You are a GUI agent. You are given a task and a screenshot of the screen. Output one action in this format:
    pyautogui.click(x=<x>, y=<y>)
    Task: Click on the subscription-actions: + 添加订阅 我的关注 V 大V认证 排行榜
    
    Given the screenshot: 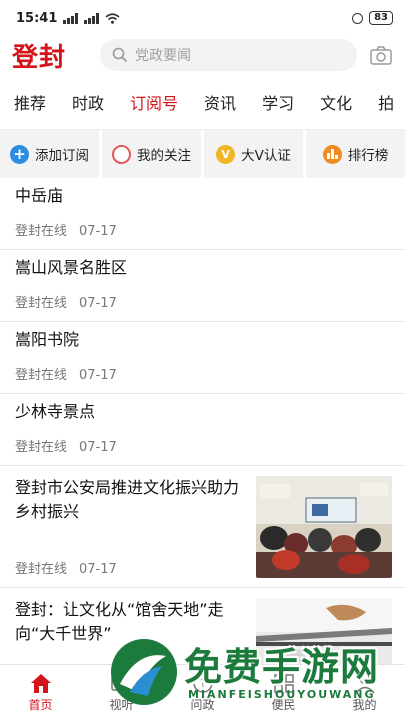 What is the action you would take?
    pyautogui.click(x=202, y=154)
    